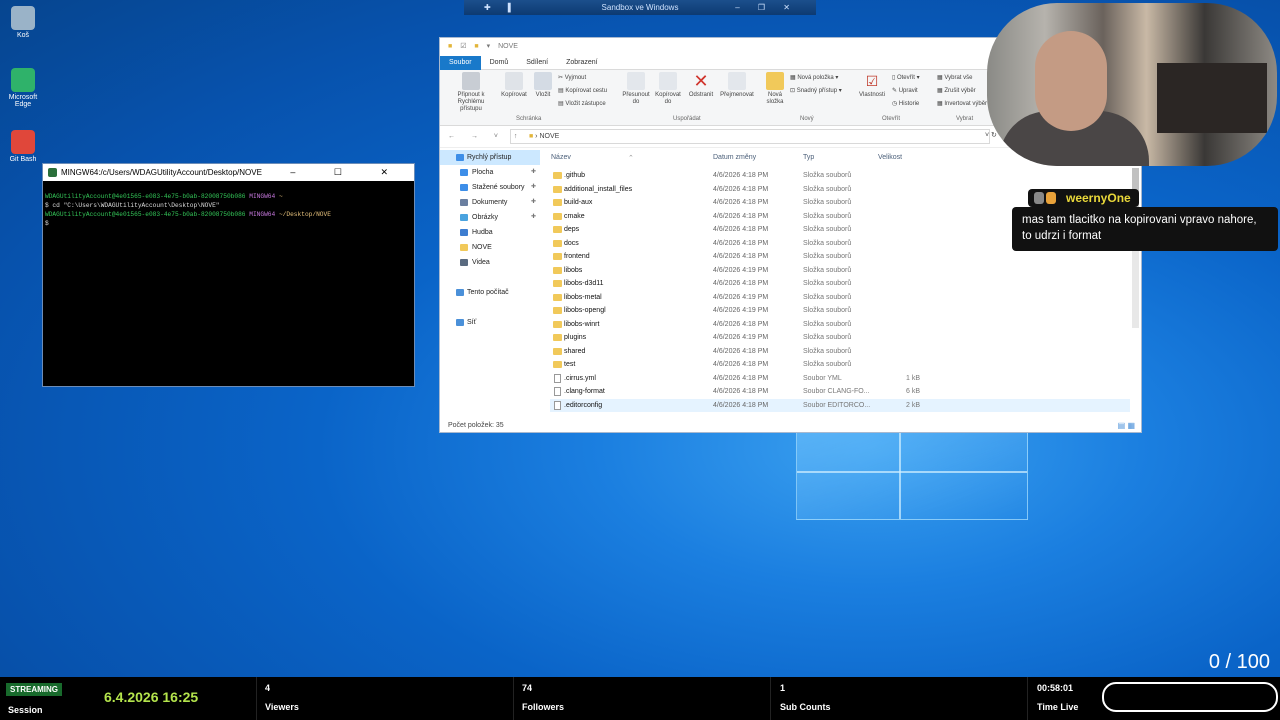 Image resolution: width=1280 pixels, height=720 pixels. I want to click on new-folder-button: Nová složka, so click(775, 88).